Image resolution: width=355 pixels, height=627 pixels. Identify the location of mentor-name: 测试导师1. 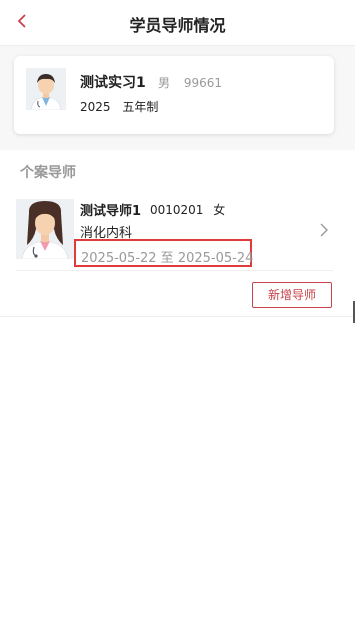
(111, 211).